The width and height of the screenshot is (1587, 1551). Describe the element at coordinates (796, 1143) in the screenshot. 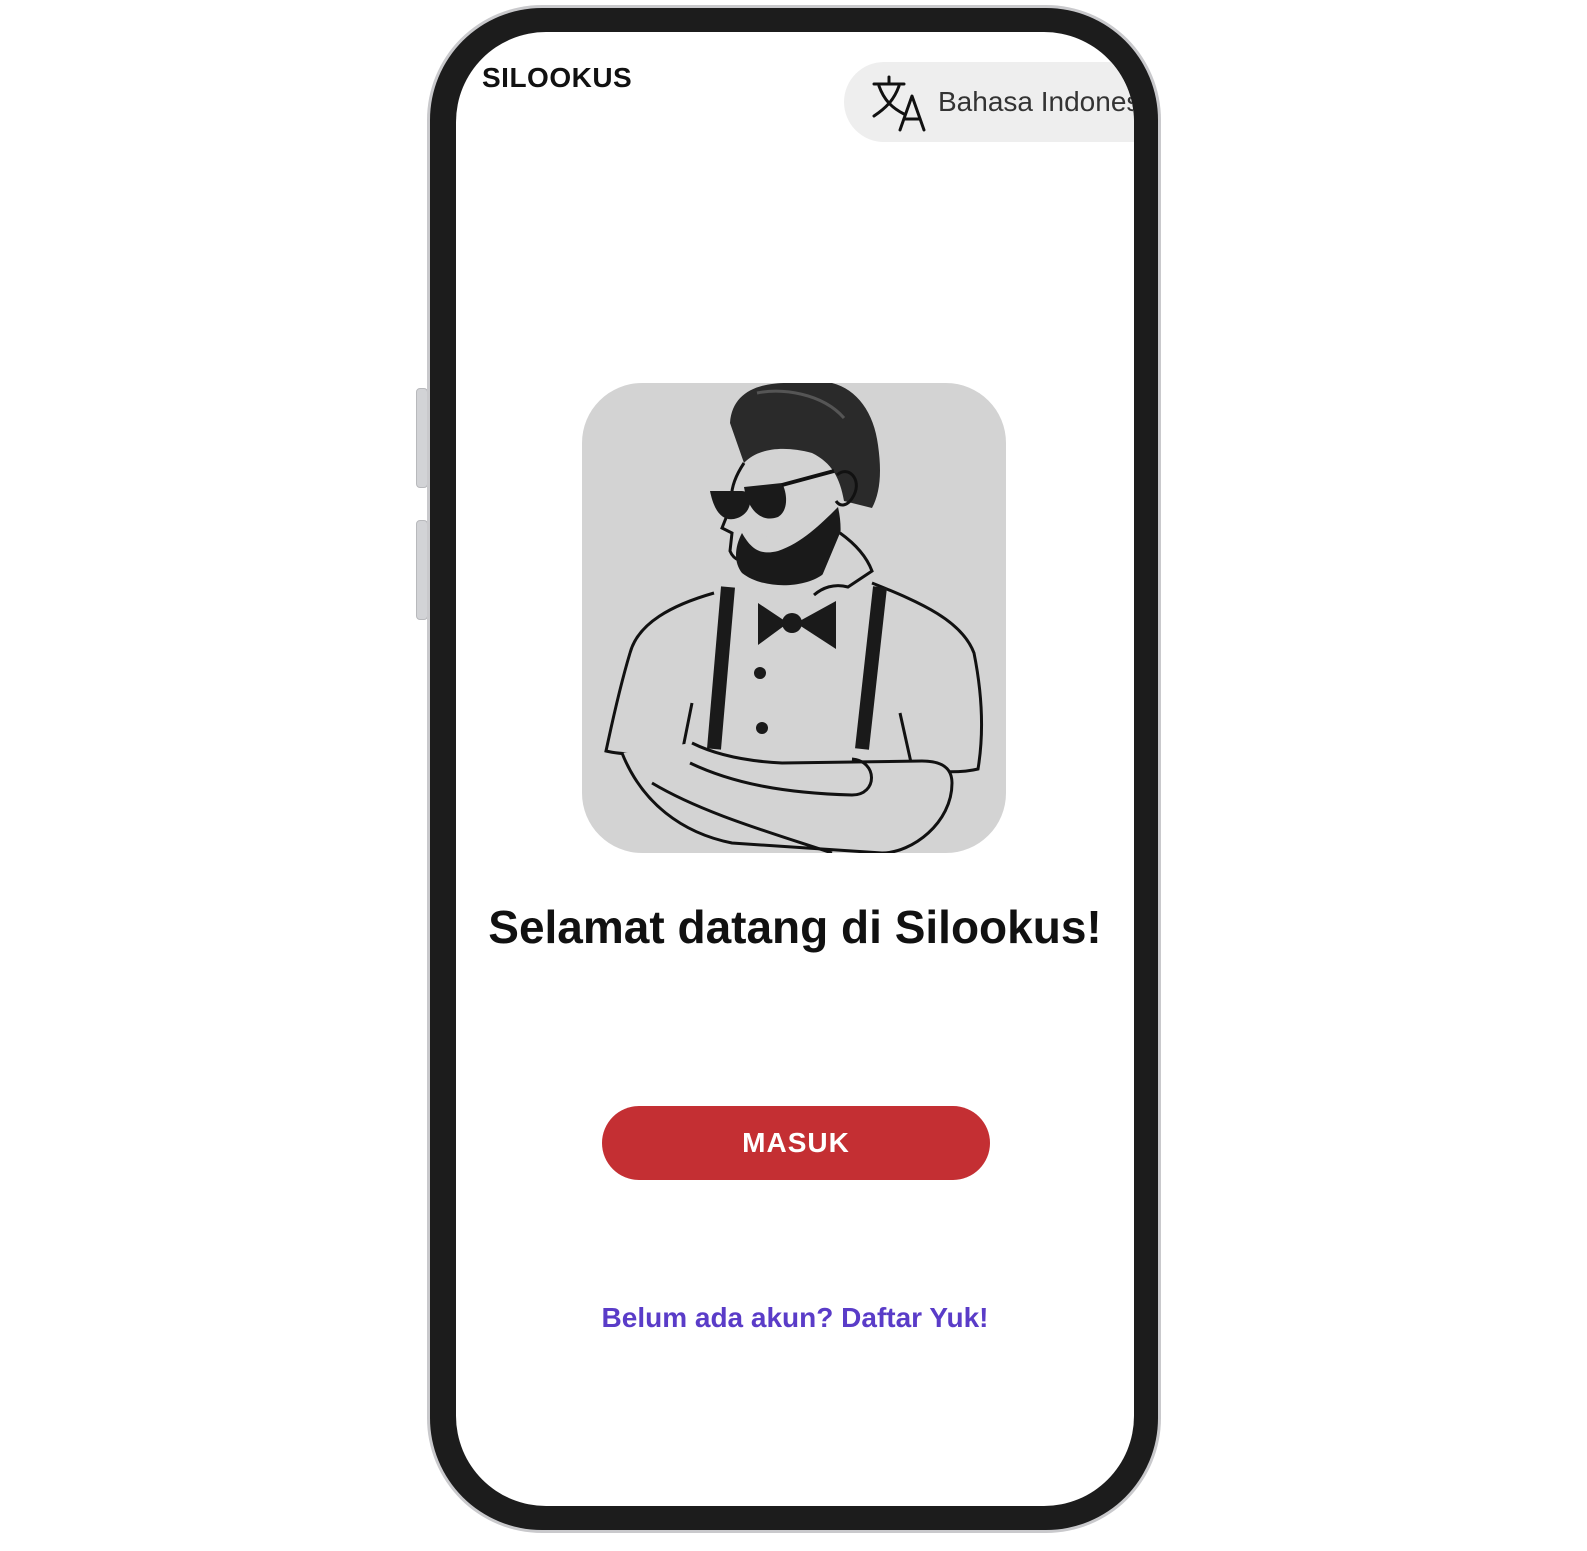

I see `login-button: MASUK` at that location.